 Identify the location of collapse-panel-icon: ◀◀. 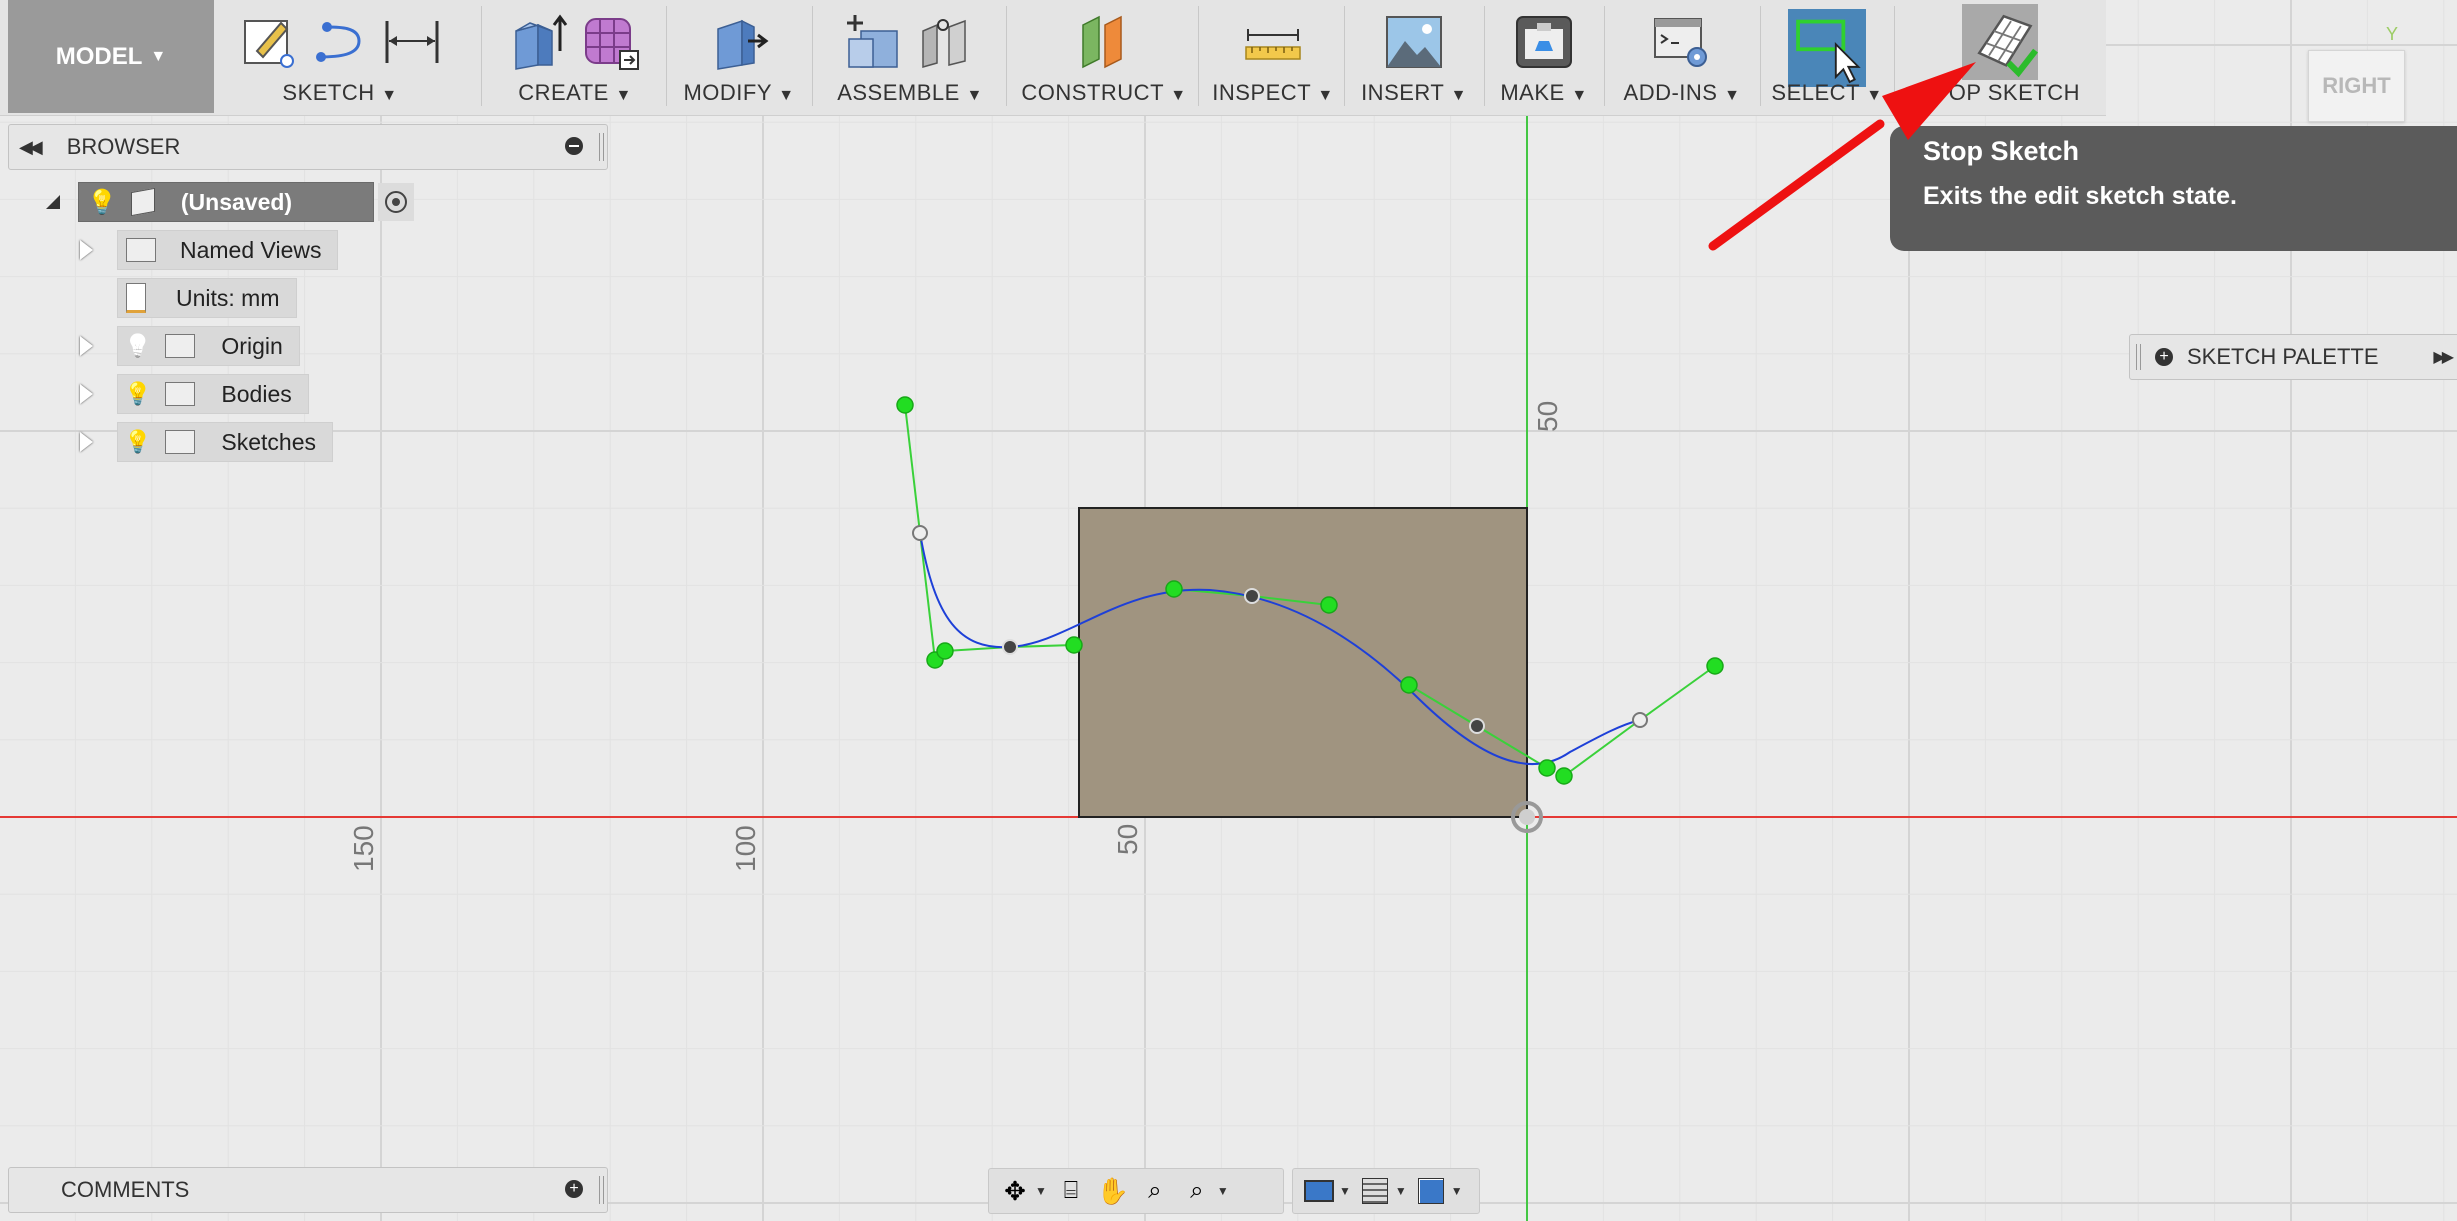
(31, 147).